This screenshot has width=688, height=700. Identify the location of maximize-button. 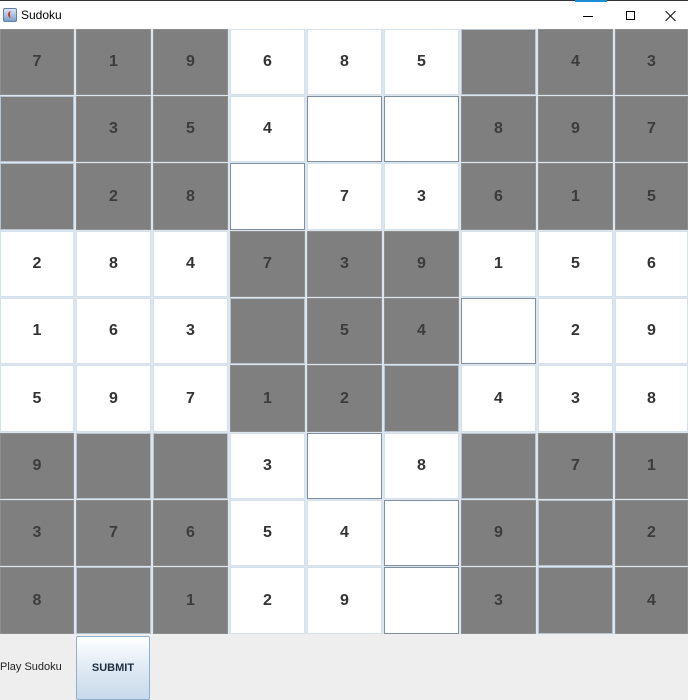
(630, 15).